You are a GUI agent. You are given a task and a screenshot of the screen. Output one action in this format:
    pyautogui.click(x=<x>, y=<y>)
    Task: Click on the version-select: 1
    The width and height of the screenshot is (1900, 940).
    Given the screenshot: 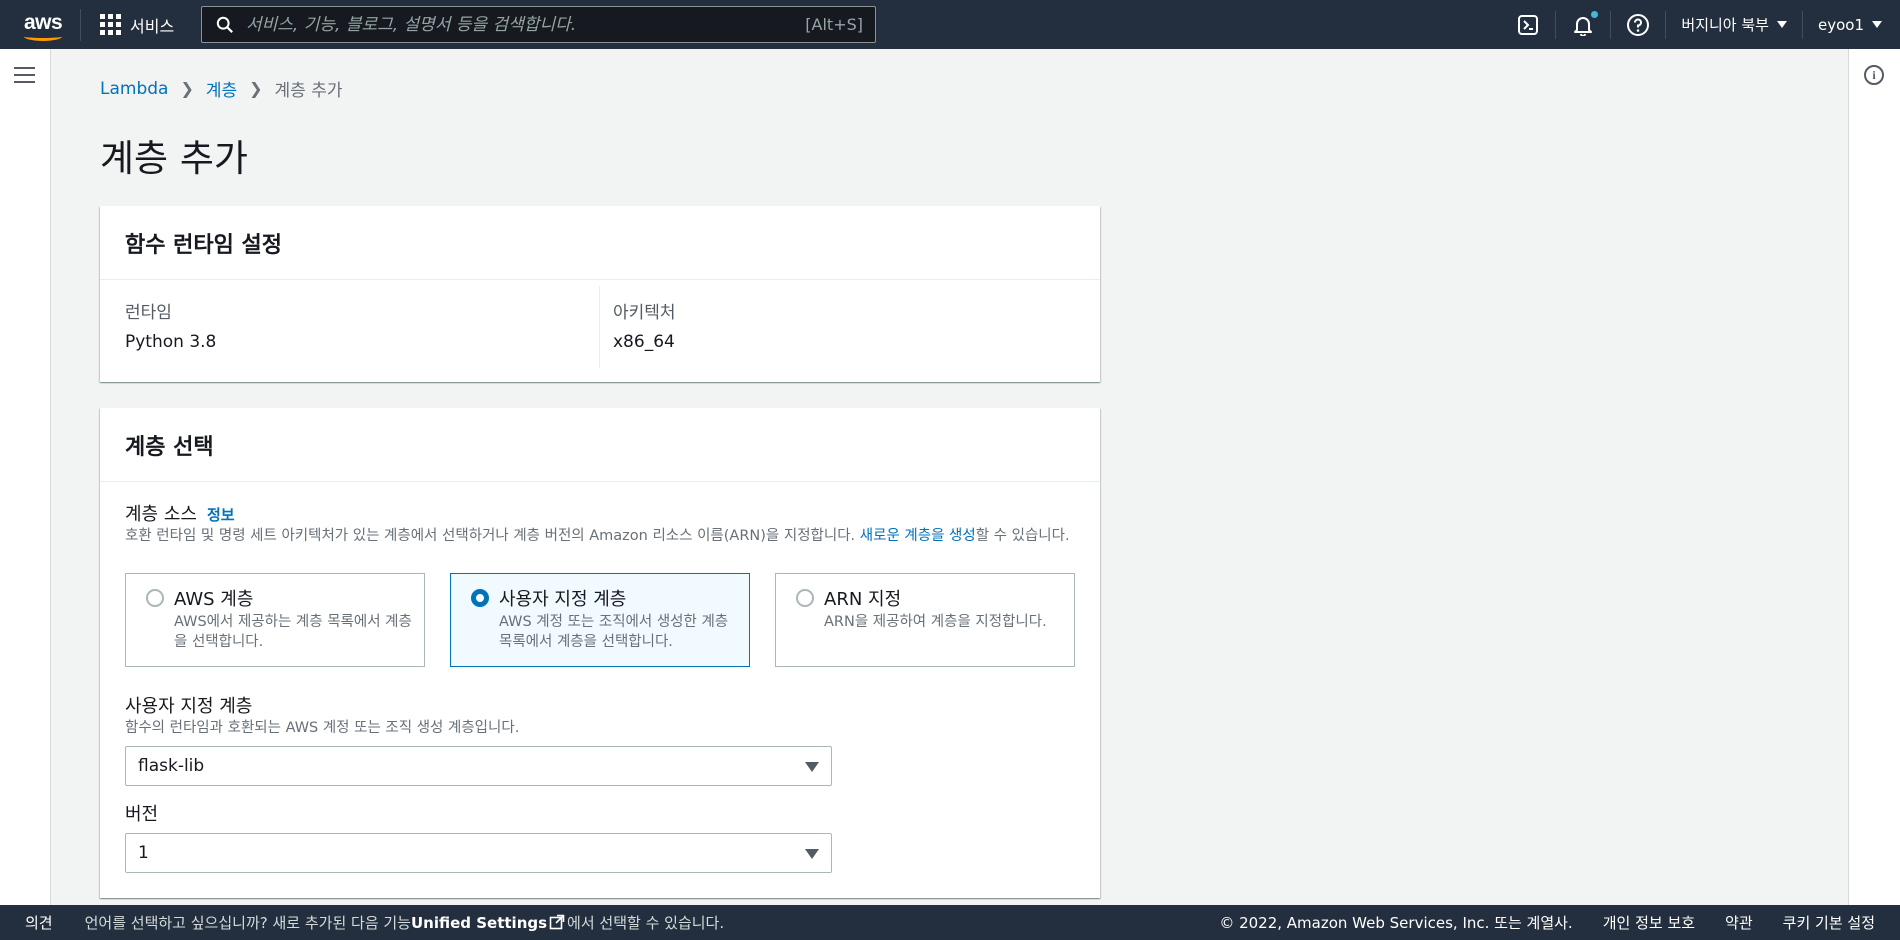 What is the action you would take?
    pyautogui.click(x=478, y=853)
    